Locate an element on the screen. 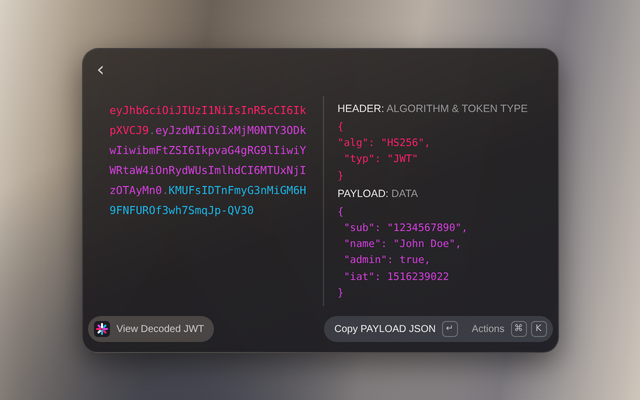  app-logo-icon is located at coordinates (102, 329).